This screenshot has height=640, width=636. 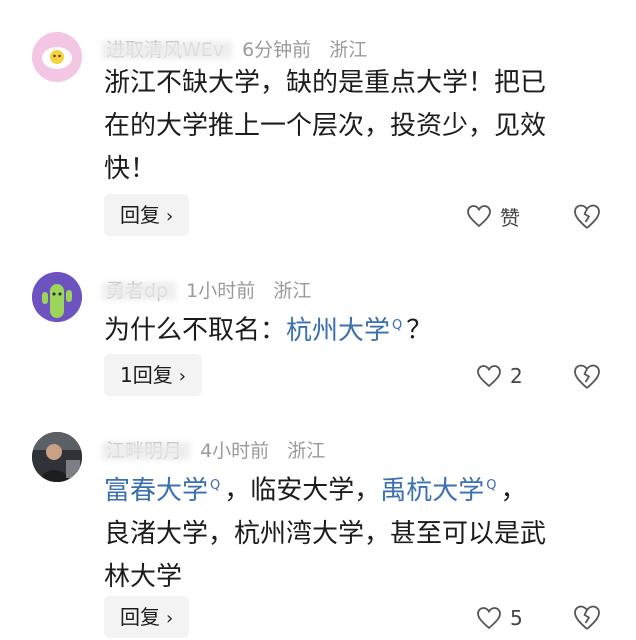 I want to click on search-link: 禹杭大学 Q, so click(x=440, y=491).